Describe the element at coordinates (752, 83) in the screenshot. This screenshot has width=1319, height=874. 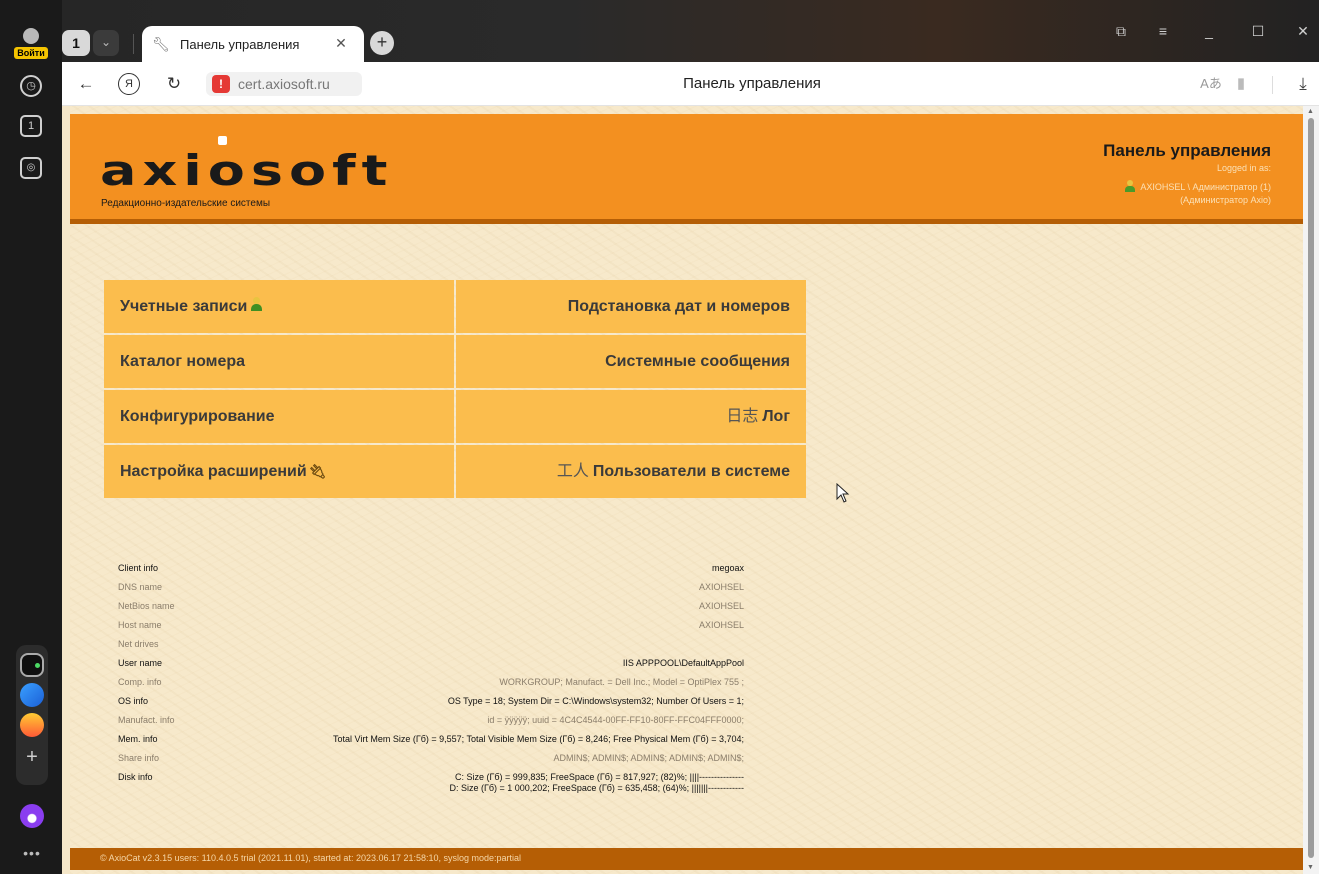
I see `page-title-bar: Панель управления` at that location.